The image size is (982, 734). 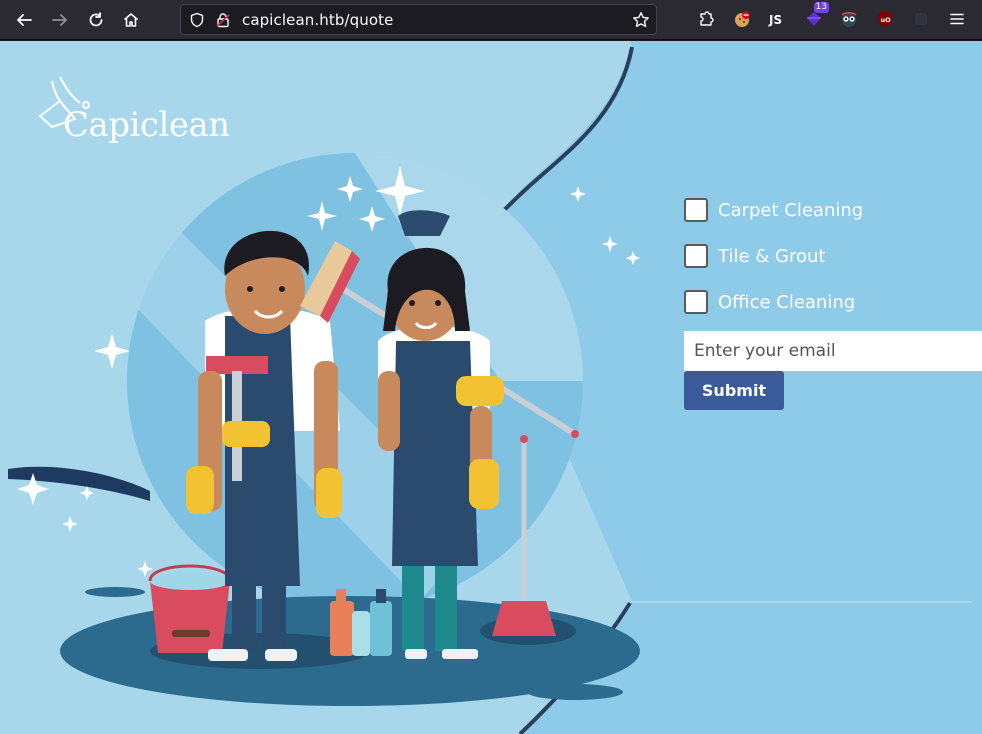 I want to click on js-extension-icon: JS, so click(x=777, y=19).